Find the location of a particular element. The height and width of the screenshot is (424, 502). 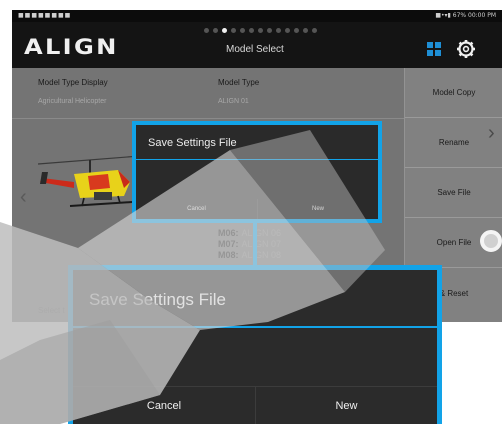

zoom-connector is located at coordinates (255, 245).